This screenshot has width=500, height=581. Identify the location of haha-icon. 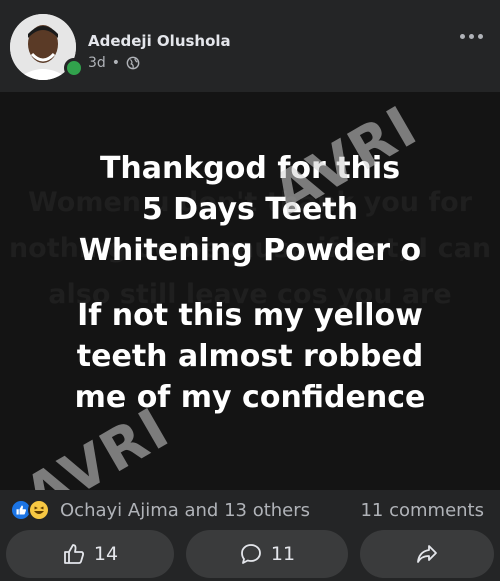
(39, 510).